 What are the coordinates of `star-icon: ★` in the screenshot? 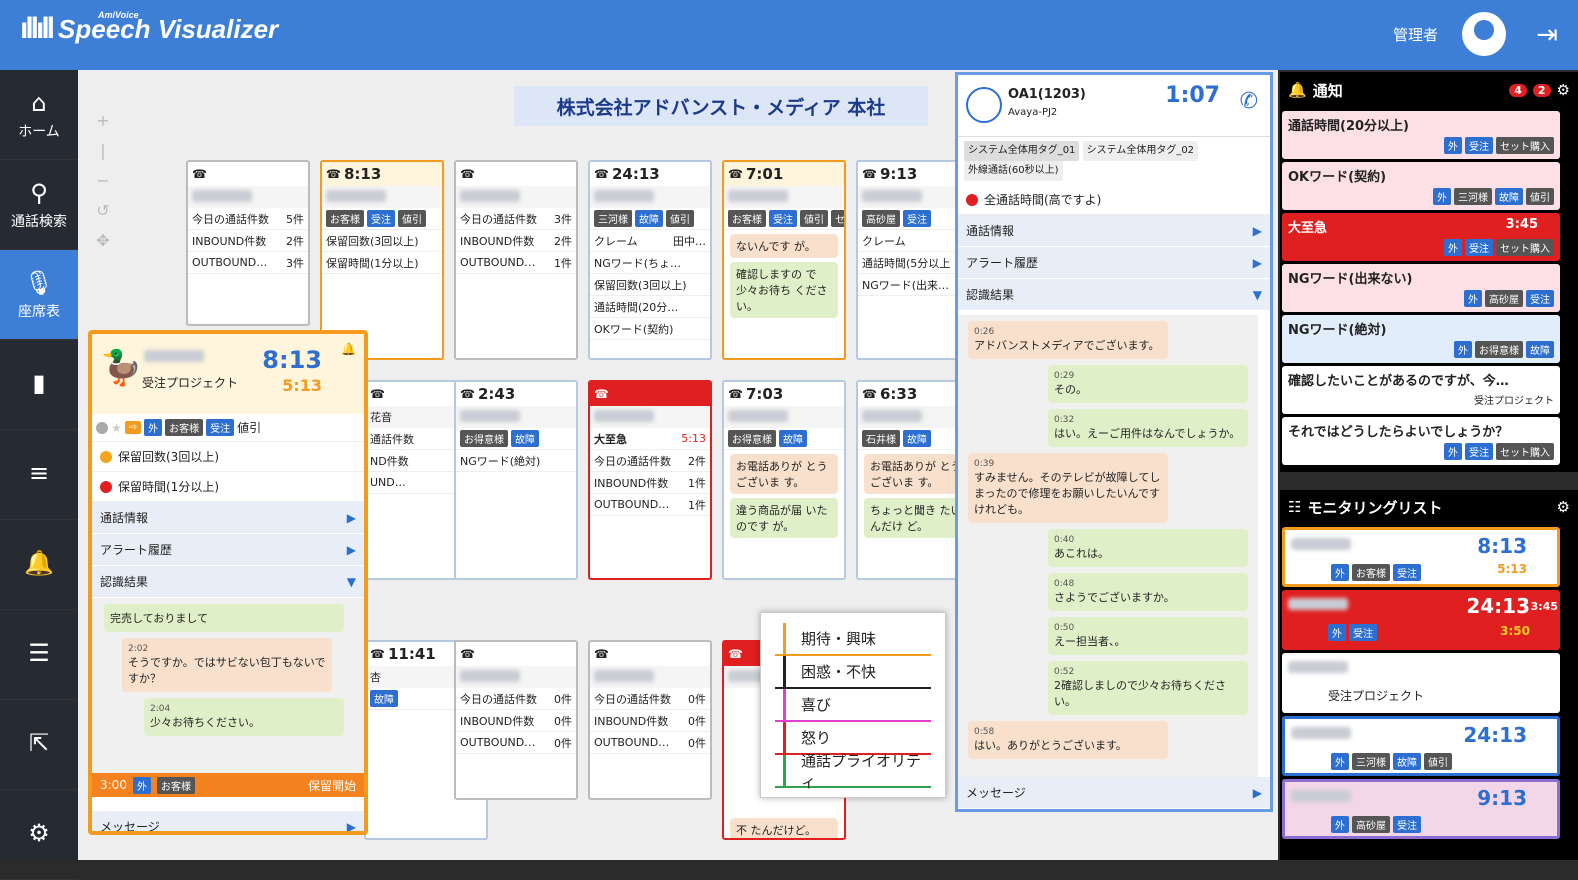 It's located at (116, 428).